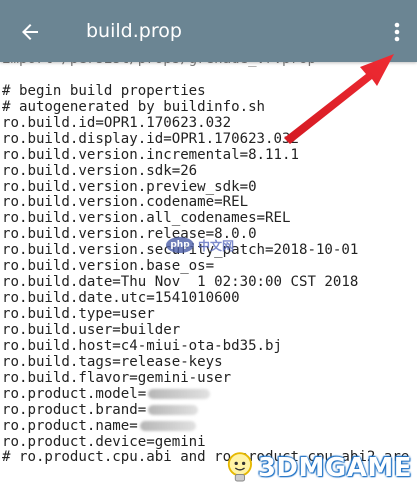  Describe the element at coordinates (209, 426) in the screenshot. I see `file-line-redacted: ro.product.name=` at that location.